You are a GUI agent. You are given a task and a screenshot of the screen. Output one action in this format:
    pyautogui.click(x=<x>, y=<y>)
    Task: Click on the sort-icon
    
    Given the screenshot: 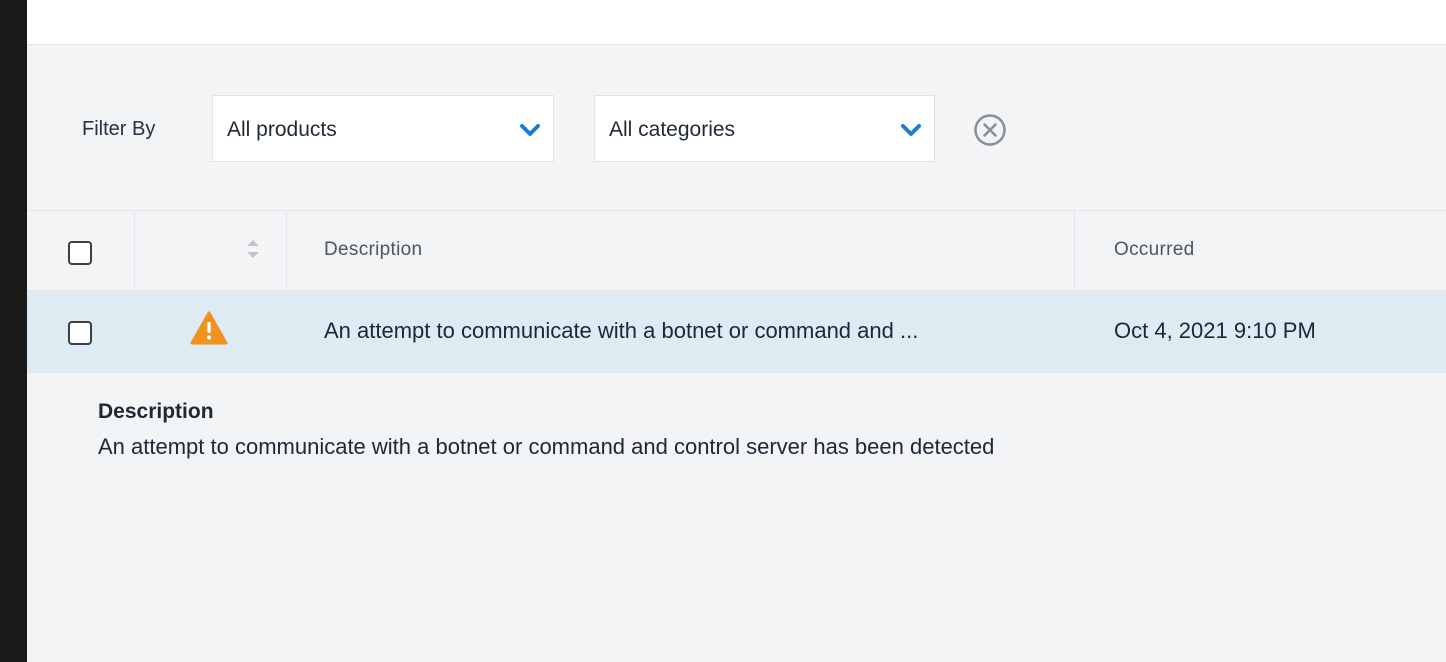 What is the action you would take?
    pyautogui.click(x=253, y=249)
    